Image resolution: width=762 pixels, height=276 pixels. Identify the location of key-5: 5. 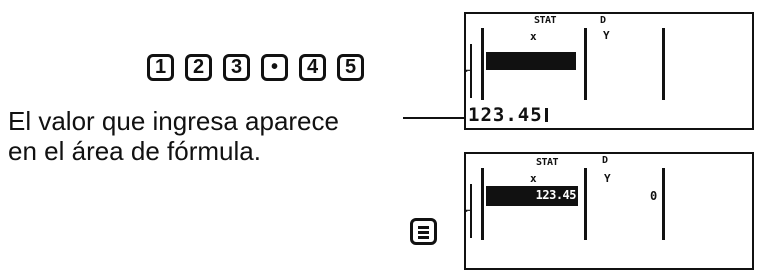
(350, 67).